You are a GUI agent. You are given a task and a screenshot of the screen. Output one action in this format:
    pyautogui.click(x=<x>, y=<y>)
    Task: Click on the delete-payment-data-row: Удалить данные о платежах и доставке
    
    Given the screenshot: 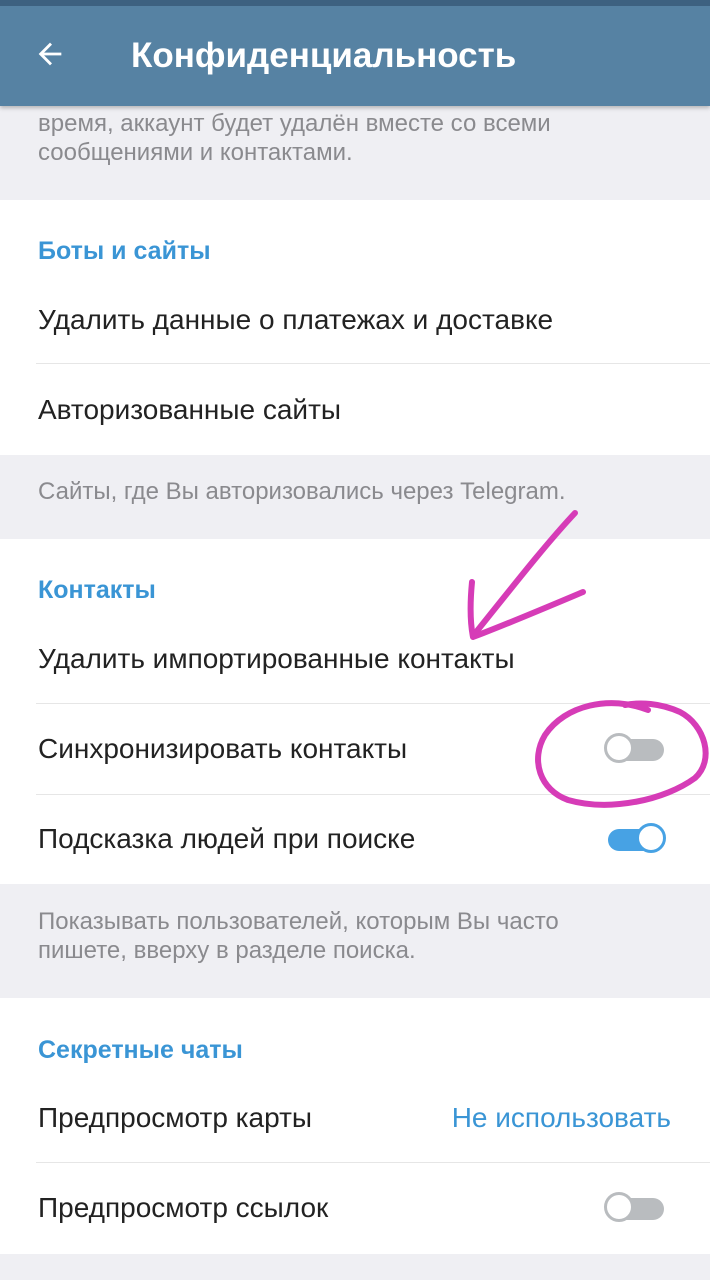 What is the action you would take?
    pyautogui.click(x=355, y=320)
    